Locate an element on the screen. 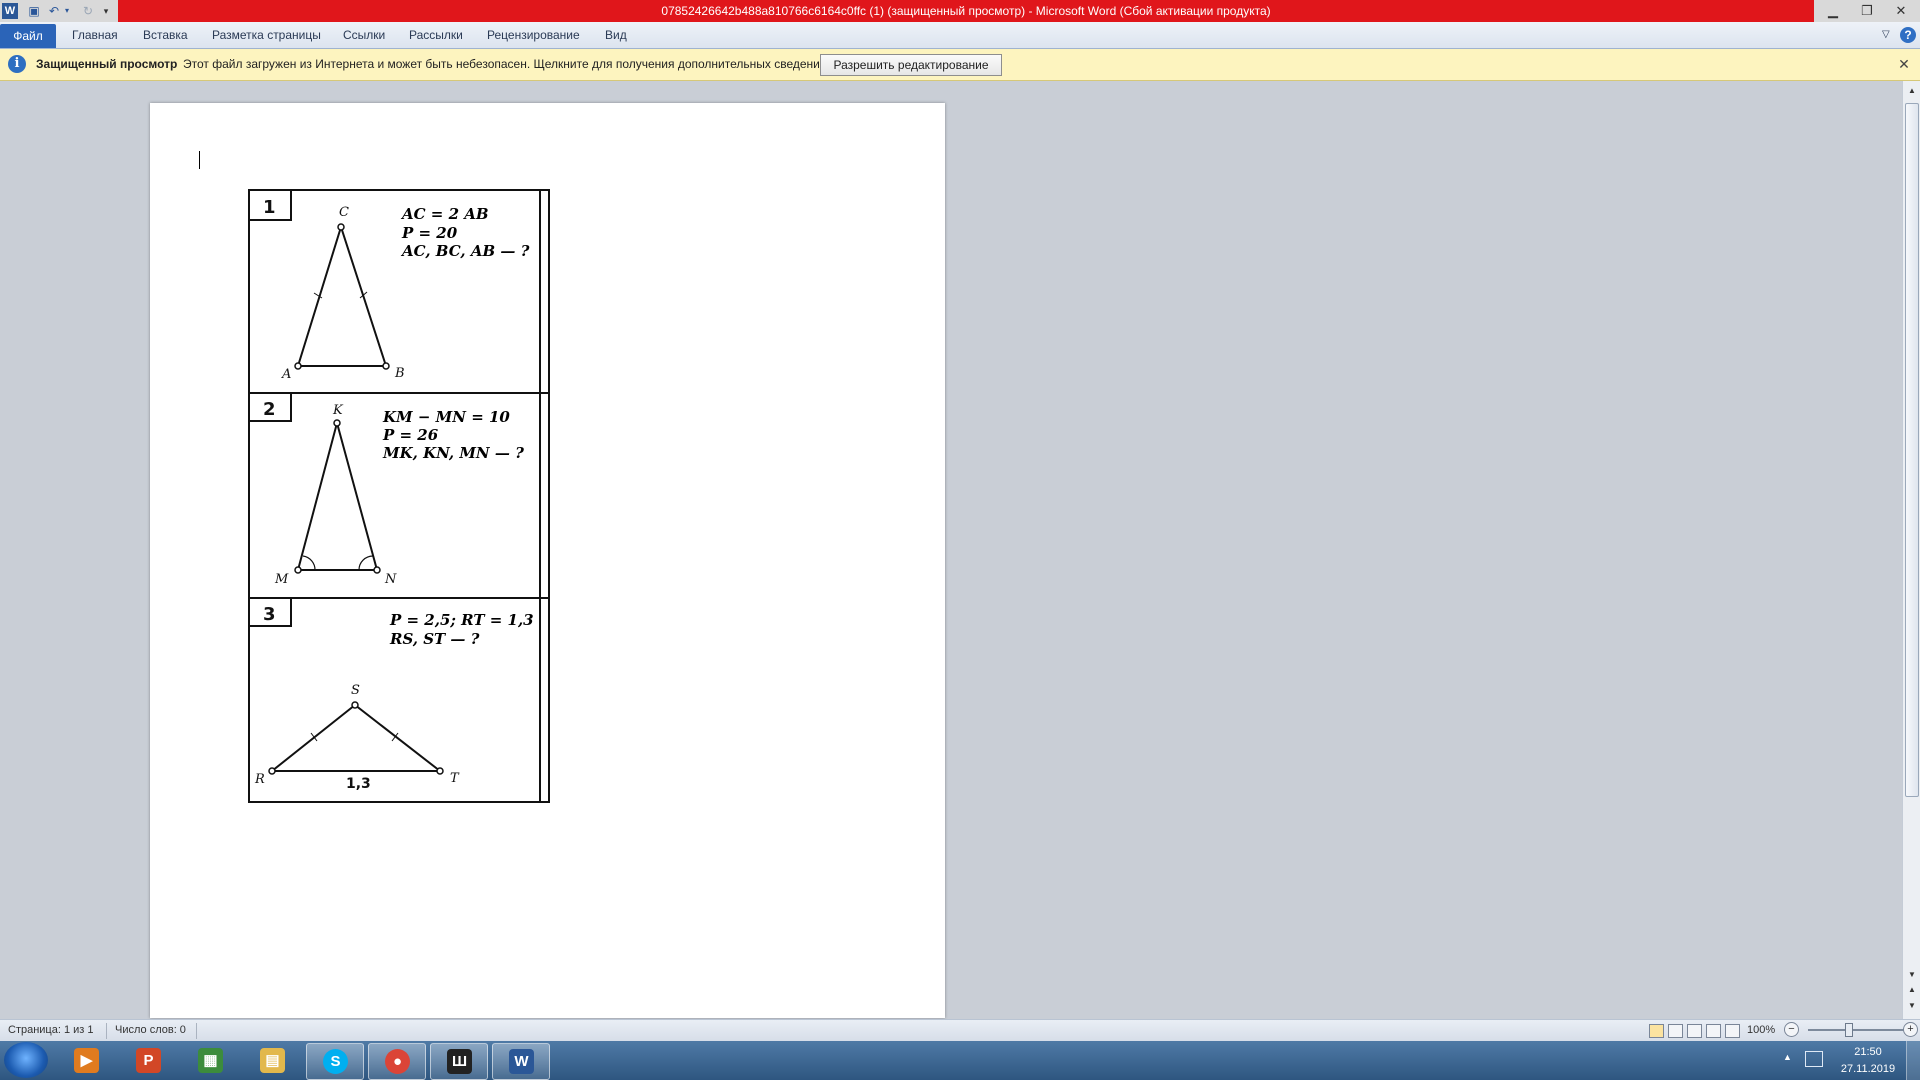  problem-number: 2 is located at coordinates (269, 409).